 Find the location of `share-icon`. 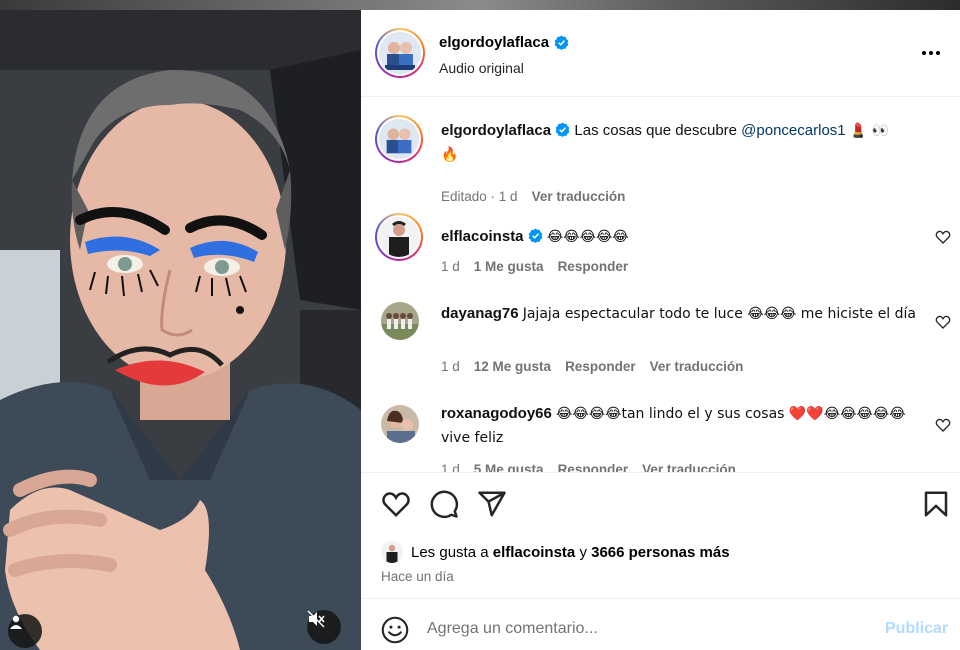

share-icon is located at coordinates (492, 504).